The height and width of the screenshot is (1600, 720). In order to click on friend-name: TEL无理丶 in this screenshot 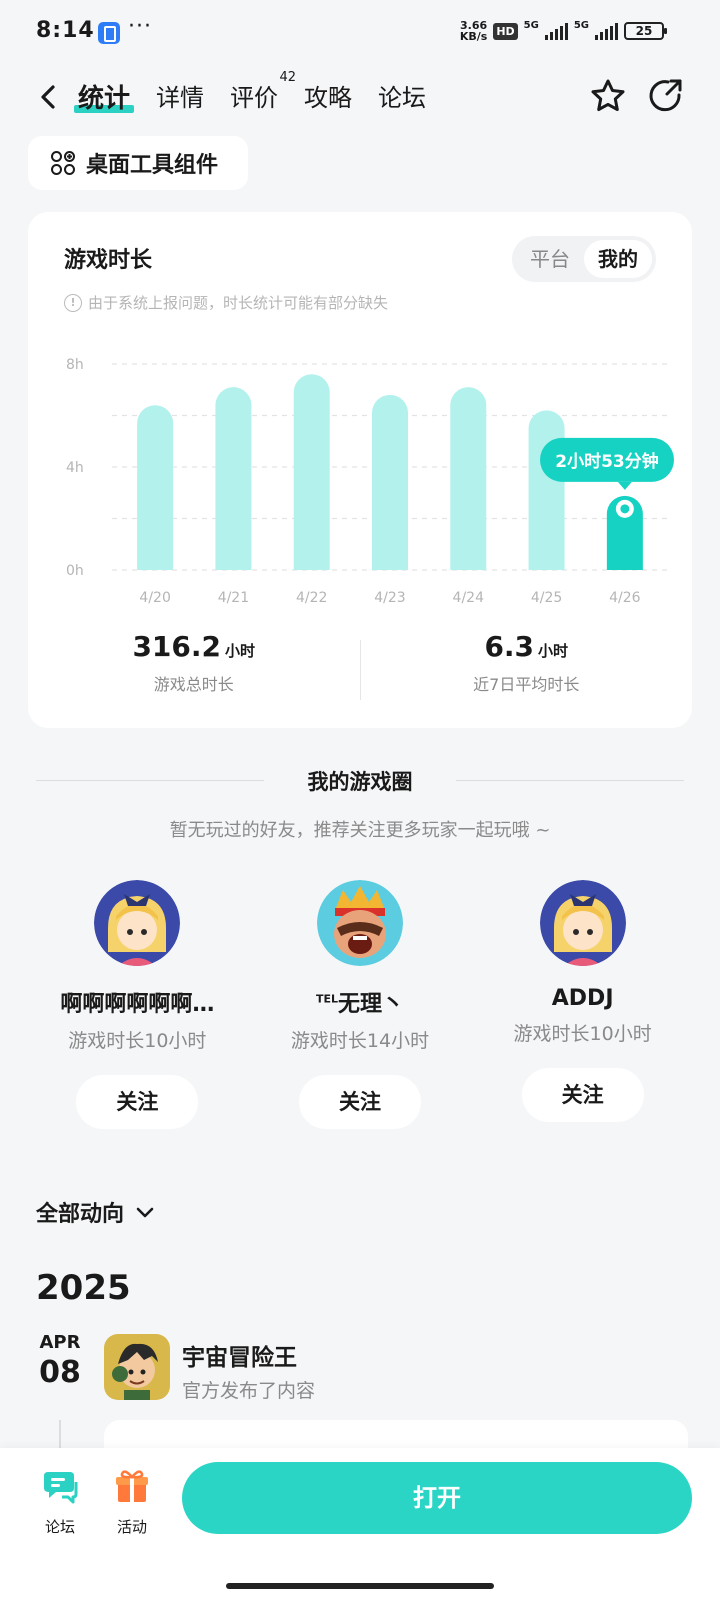, I will do `click(360, 1002)`.